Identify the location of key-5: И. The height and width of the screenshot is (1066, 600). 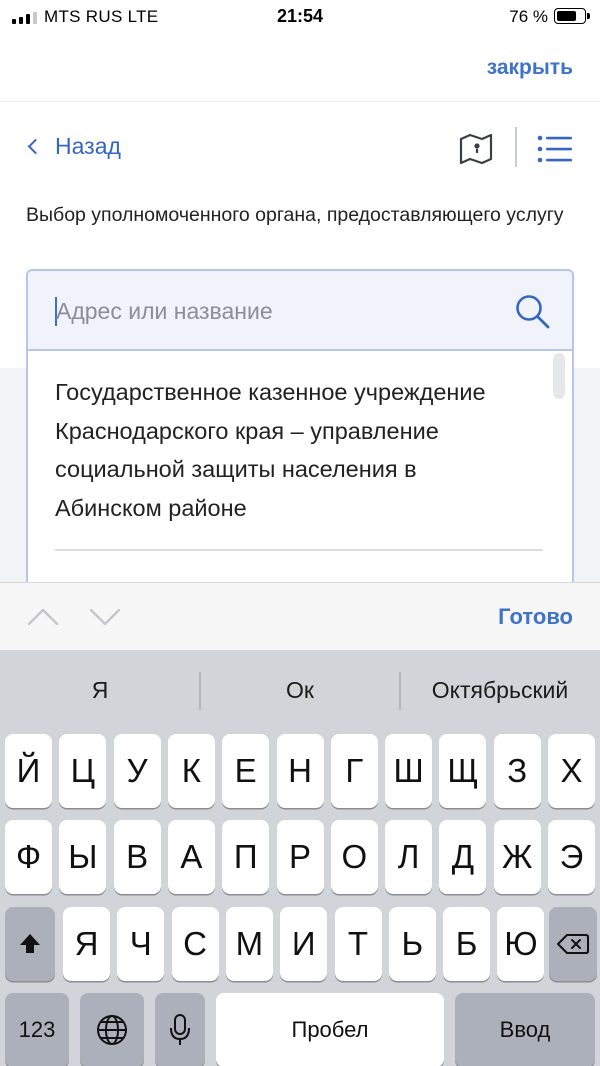
(304, 944).